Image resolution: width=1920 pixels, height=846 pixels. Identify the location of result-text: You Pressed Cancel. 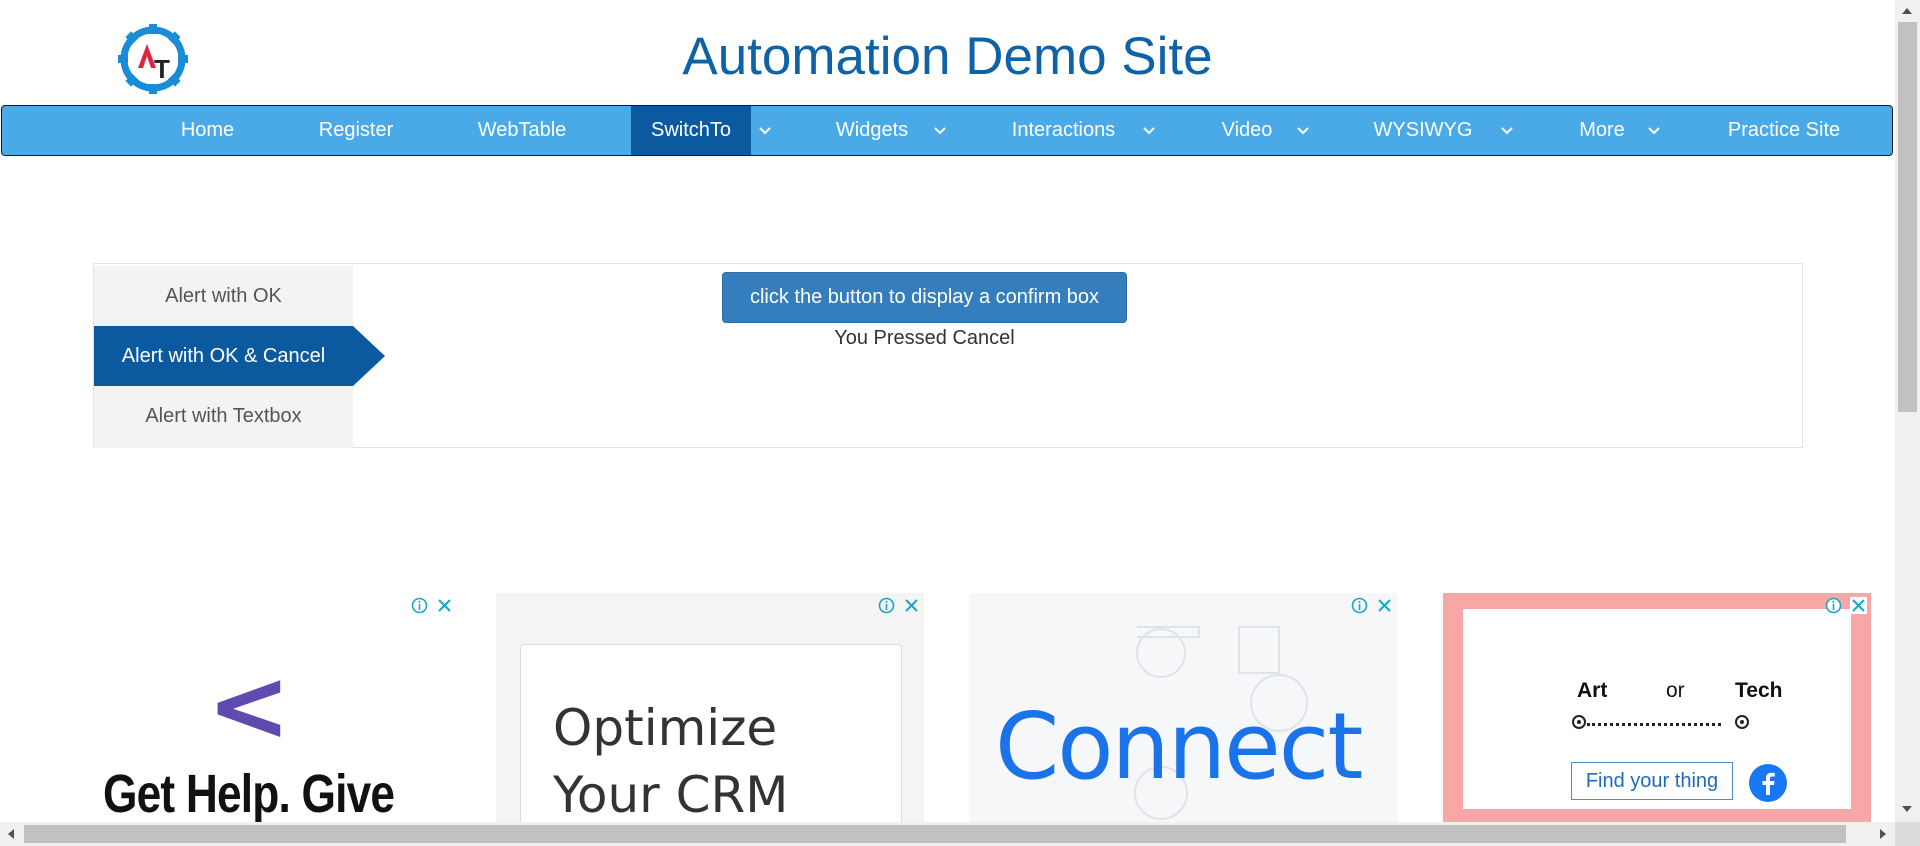
(924, 338).